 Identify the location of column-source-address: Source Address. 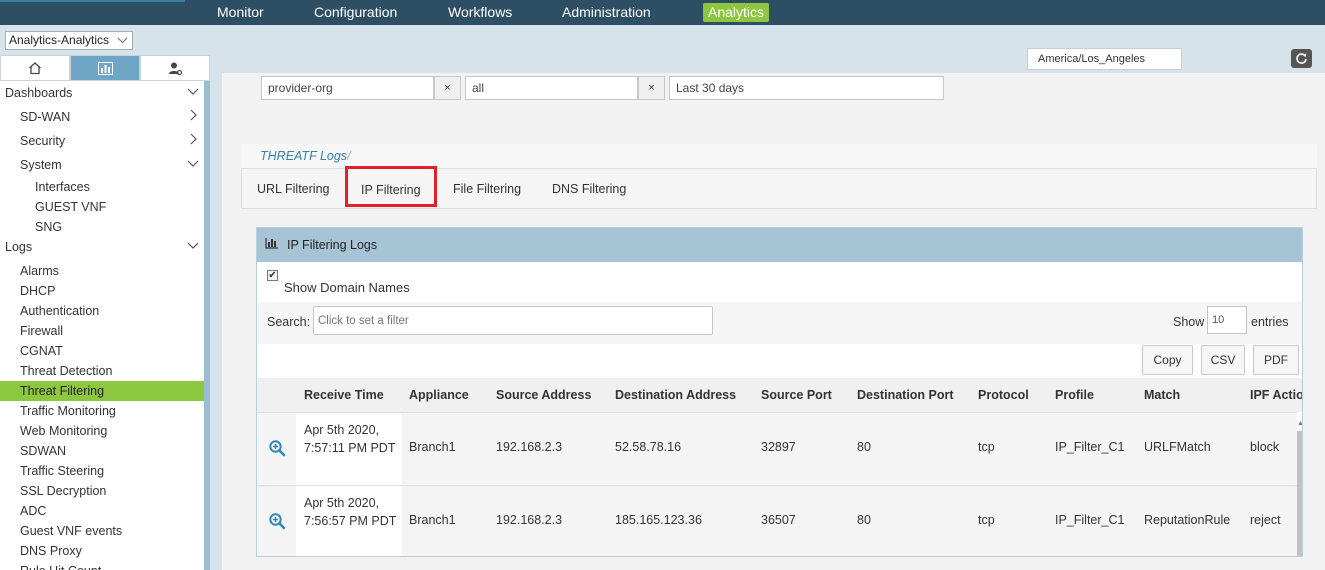
(543, 395).